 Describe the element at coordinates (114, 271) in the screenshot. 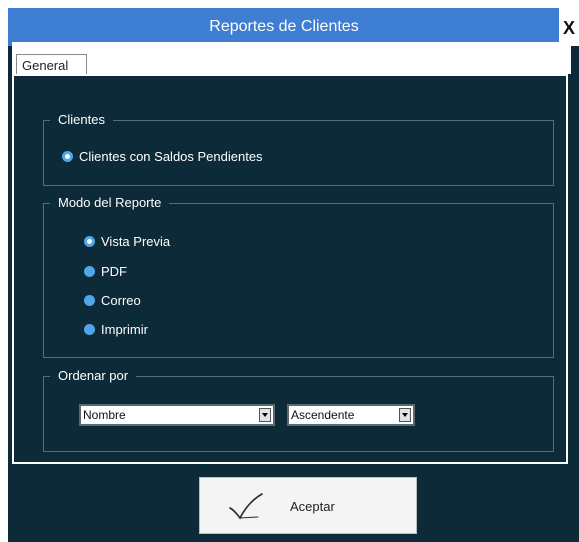

I see `radio-label: PDF` at that location.